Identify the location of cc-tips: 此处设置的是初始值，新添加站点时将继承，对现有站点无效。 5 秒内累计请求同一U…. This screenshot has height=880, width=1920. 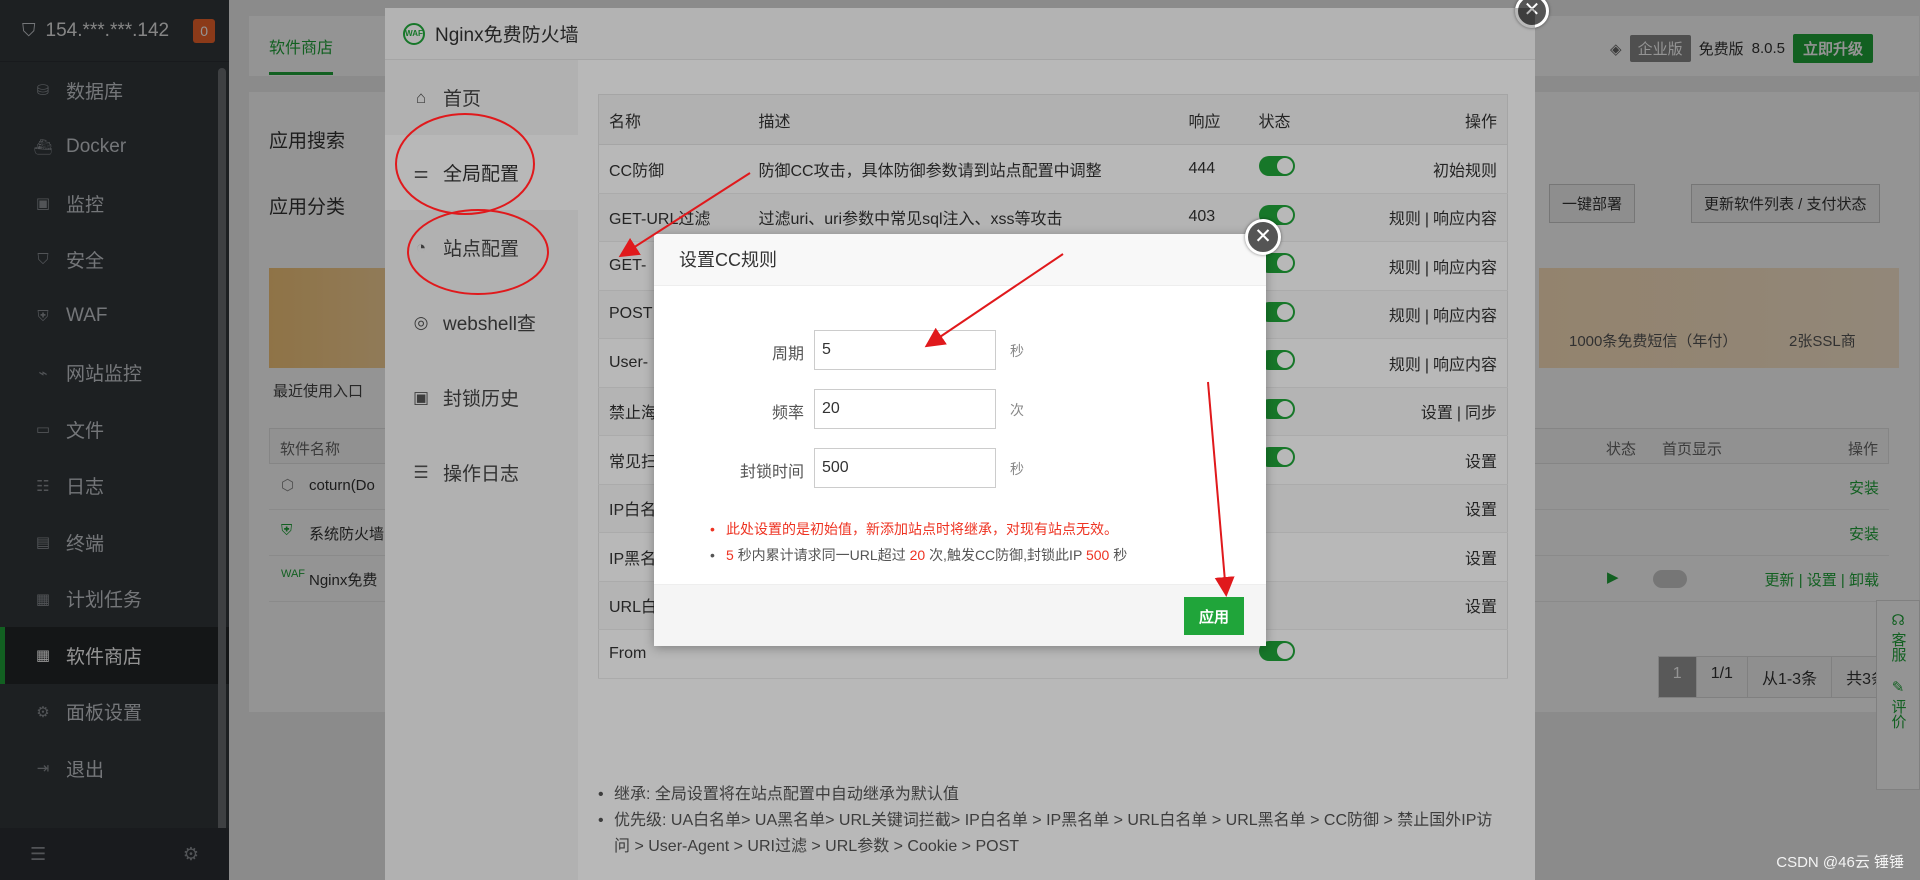
(918, 542).